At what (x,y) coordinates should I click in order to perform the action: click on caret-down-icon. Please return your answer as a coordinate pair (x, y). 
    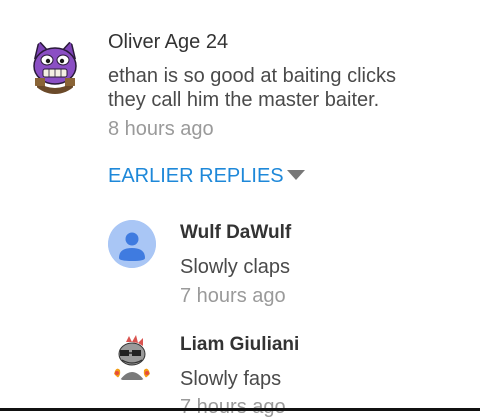
    Looking at the image, I should click on (296, 175).